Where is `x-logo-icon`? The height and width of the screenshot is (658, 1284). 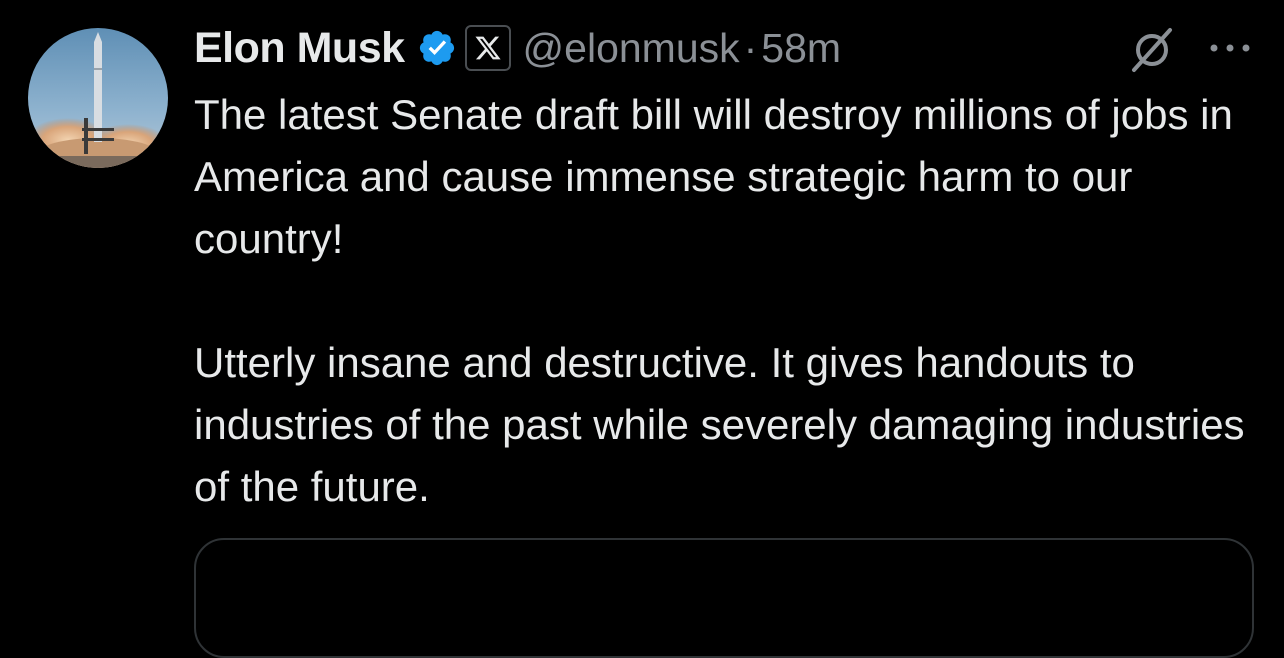
x-logo-icon is located at coordinates (487, 48).